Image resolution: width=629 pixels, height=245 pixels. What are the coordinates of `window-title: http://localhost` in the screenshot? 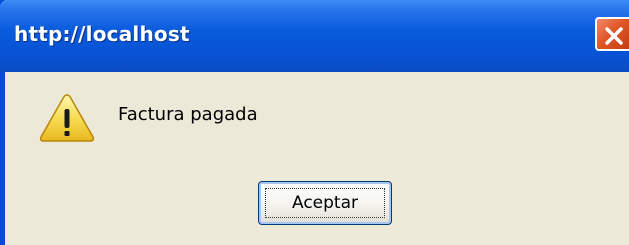 It's located at (102, 34).